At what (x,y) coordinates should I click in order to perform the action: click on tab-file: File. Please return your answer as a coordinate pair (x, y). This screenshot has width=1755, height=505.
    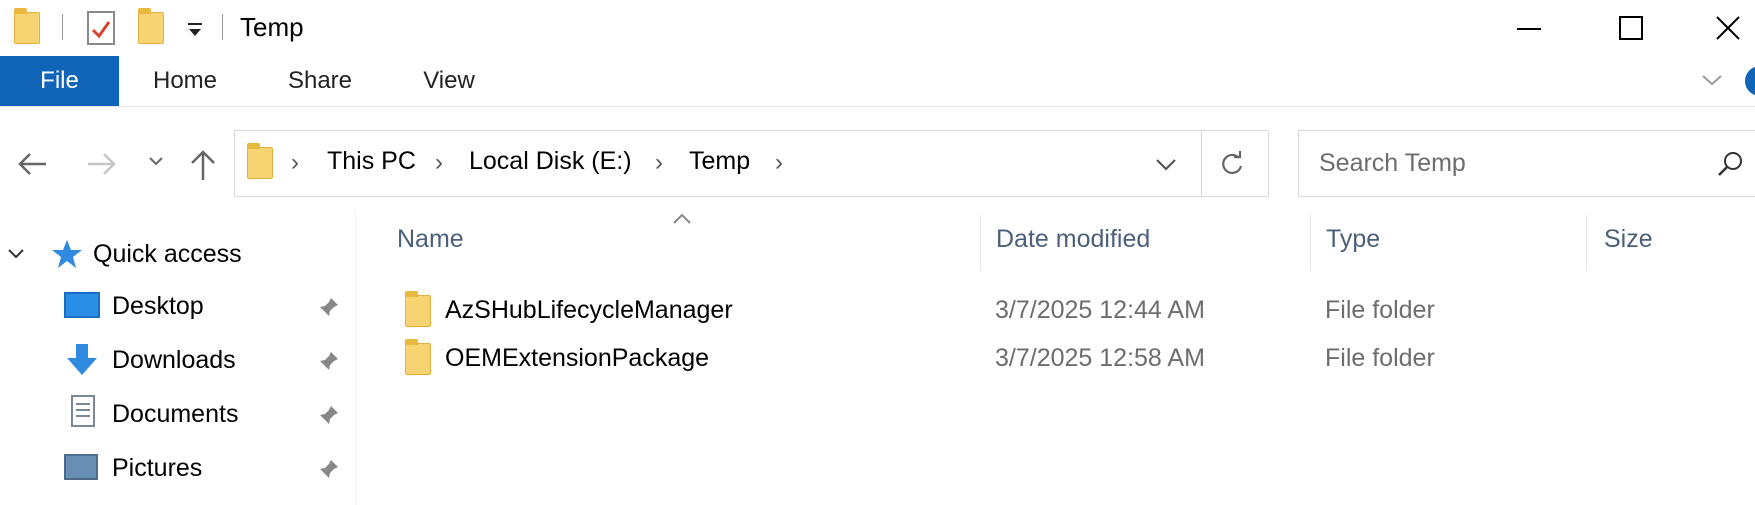
    Looking at the image, I should click on (59, 81).